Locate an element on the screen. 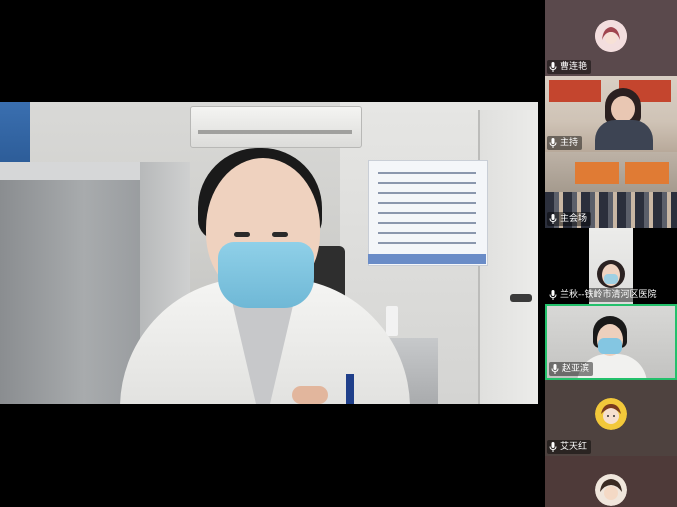  participant-name: 艾天红 is located at coordinates (574, 447).